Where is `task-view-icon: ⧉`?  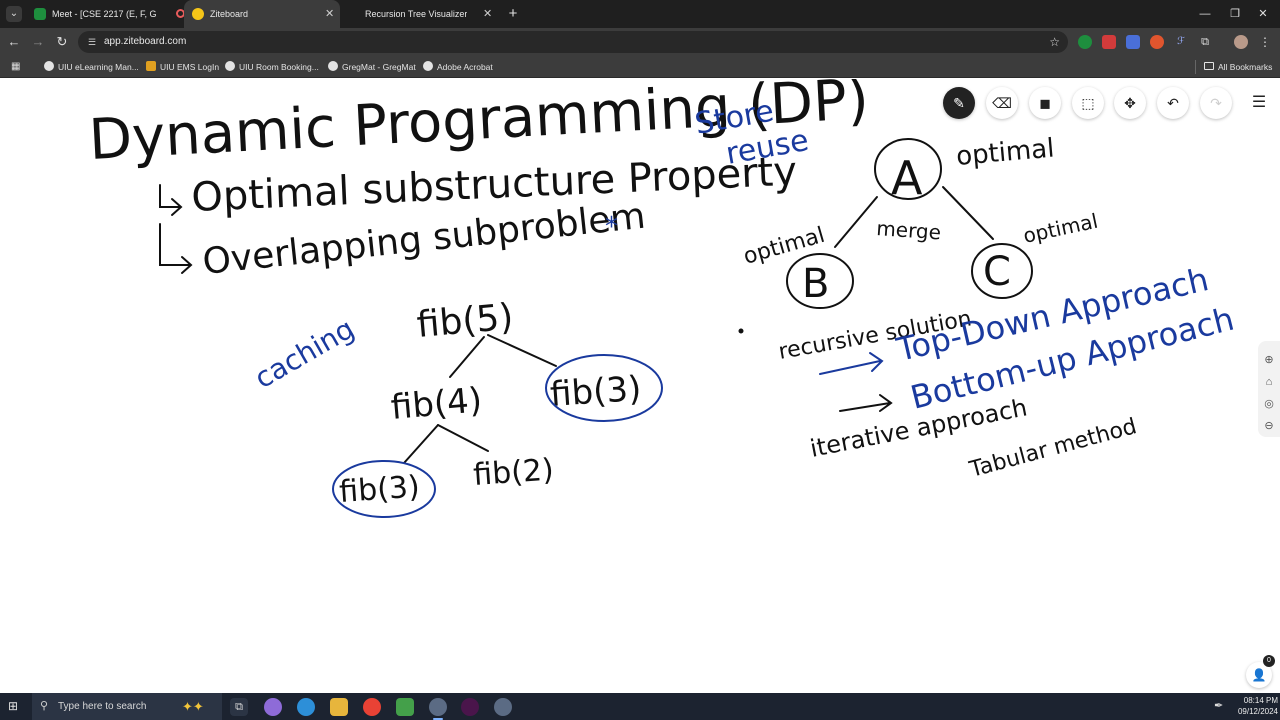 task-view-icon: ⧉ is located at coordinates (239, 707).